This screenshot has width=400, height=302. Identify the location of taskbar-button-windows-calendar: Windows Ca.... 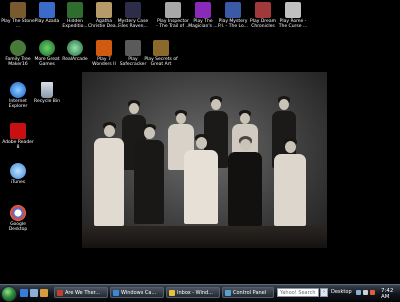
(137, 292).